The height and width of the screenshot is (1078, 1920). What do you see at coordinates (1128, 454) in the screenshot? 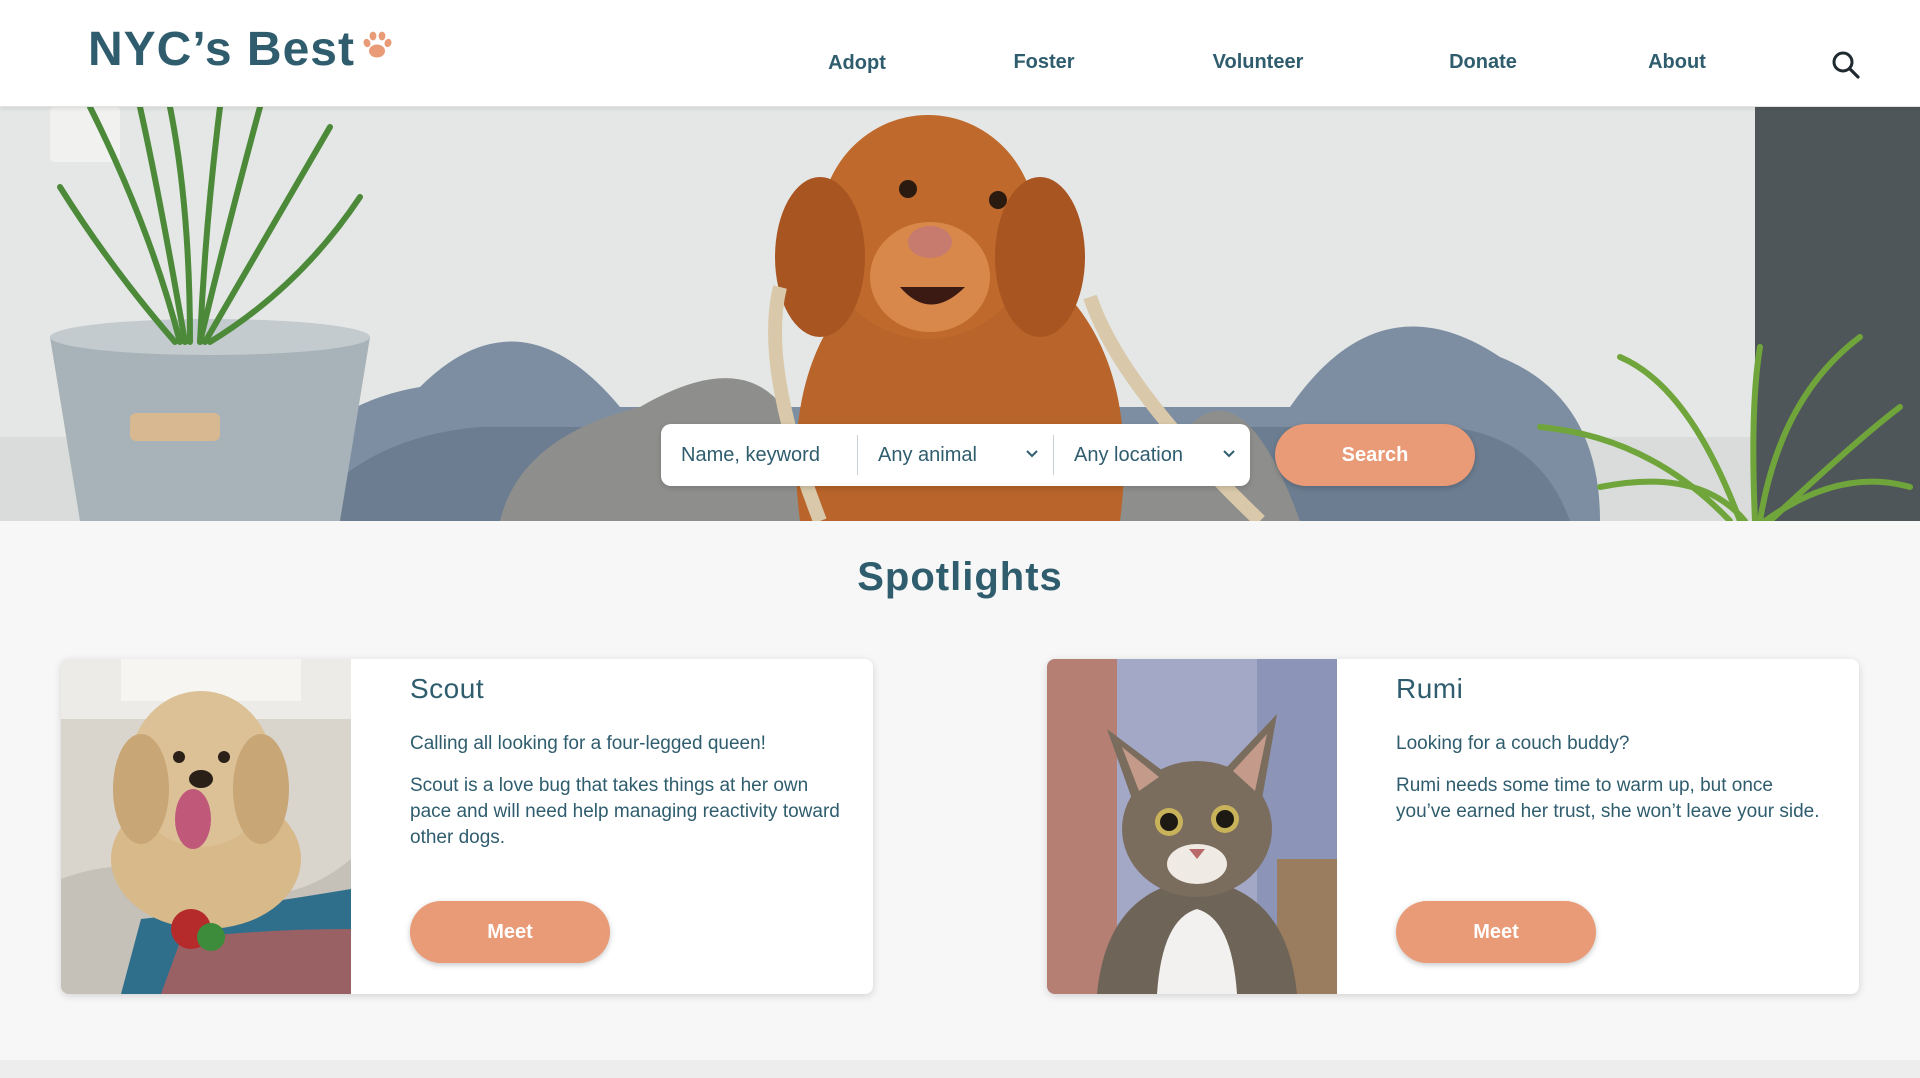
I see `location-select-value: Any location` at bounding box center [1128, 454].